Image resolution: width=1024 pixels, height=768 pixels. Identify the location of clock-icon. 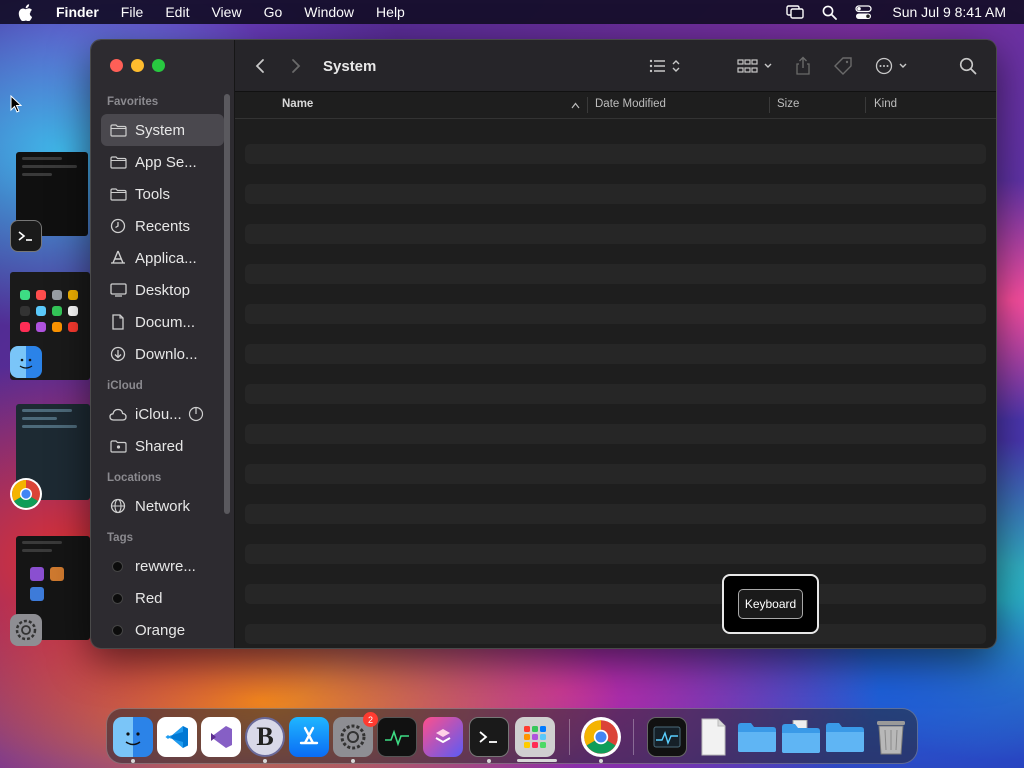
(118, 226).